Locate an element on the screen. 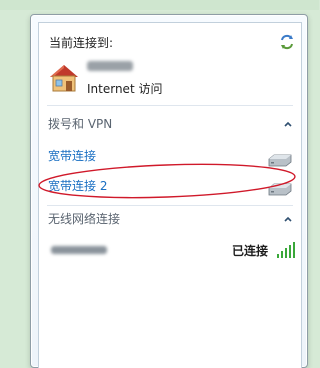 Image resolution: width=320 pixels, height=368 pixels. broadband-connection-2-item: 宽带连接 2 is located at coordinates (77, 185).